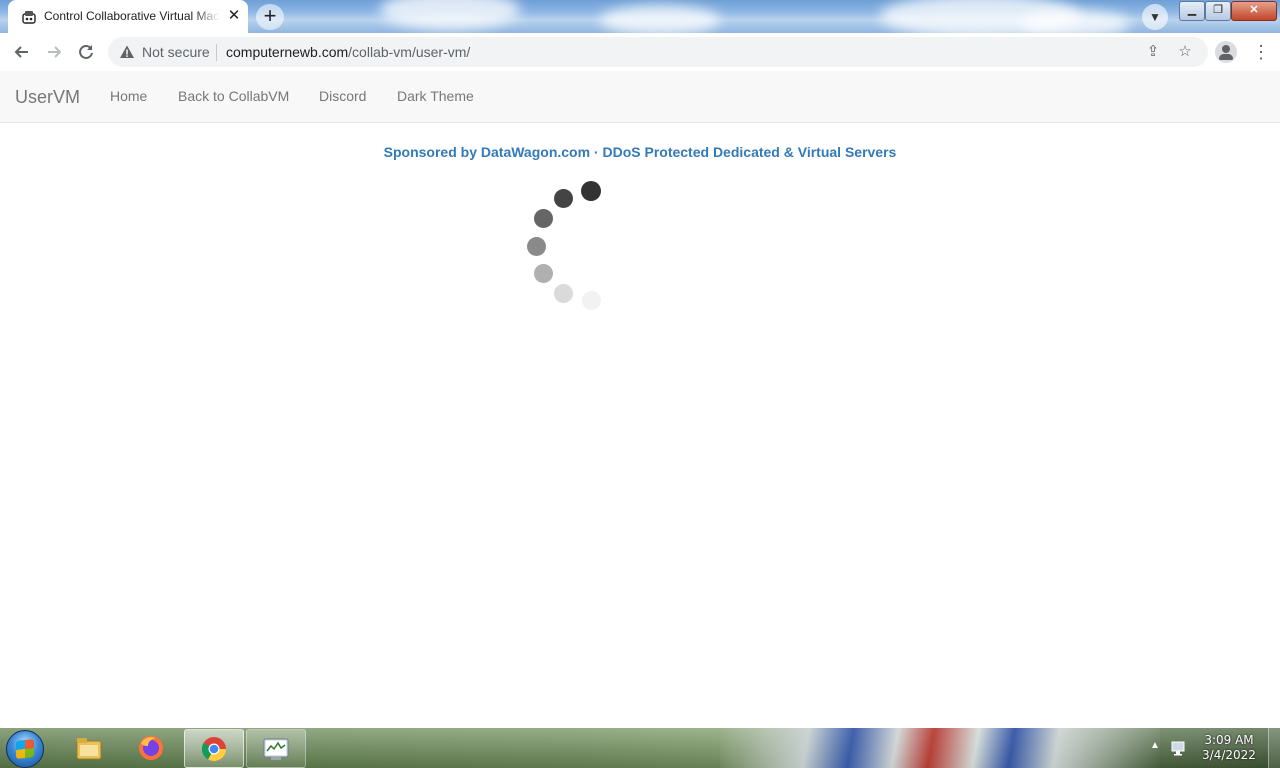 This screenshot has width=1280, height=768. I want to click on taskbar-item-task-manager, so click(276, 748).